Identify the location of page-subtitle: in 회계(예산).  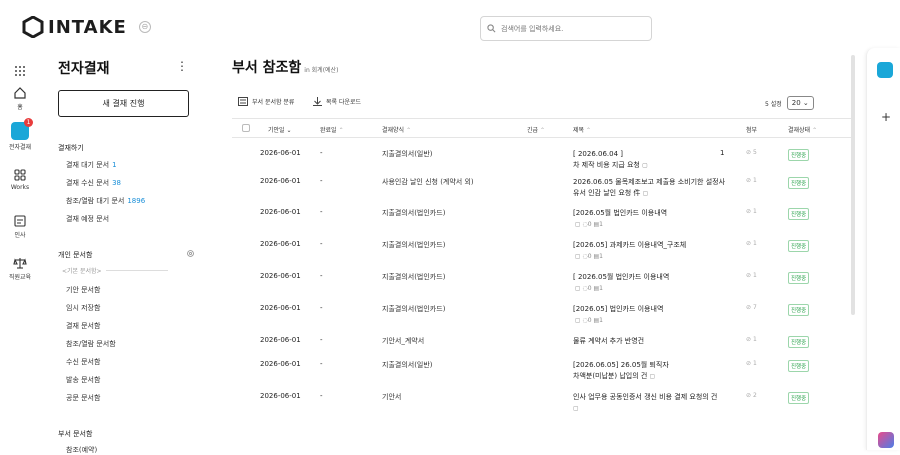
(321, 70).